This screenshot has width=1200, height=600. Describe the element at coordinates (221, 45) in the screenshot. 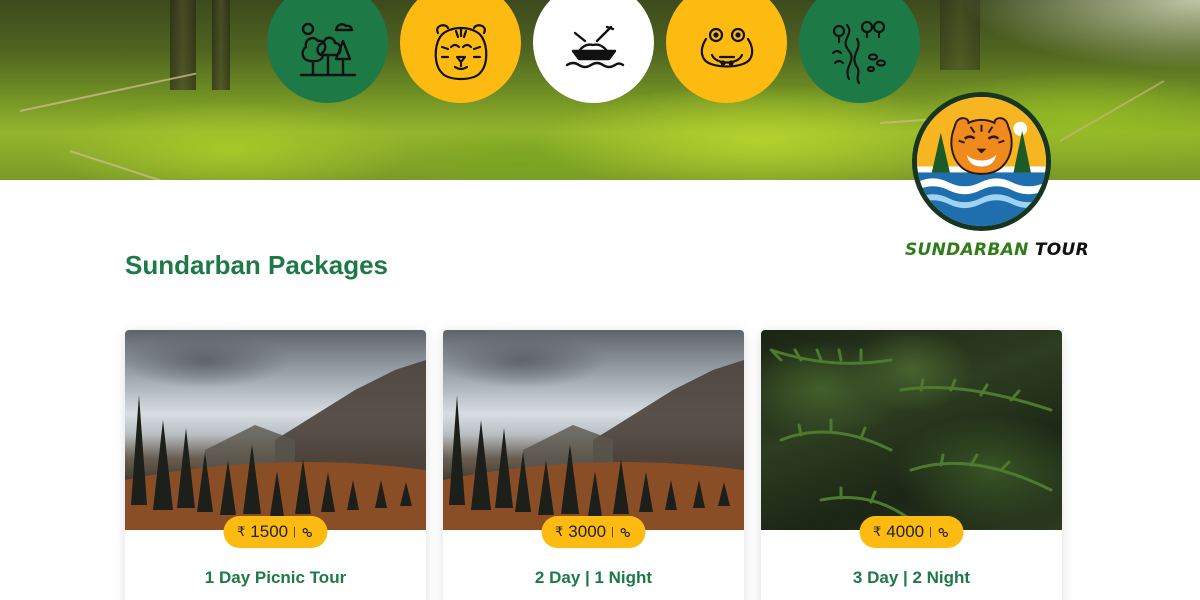

I see `tree-trunk` at that location.